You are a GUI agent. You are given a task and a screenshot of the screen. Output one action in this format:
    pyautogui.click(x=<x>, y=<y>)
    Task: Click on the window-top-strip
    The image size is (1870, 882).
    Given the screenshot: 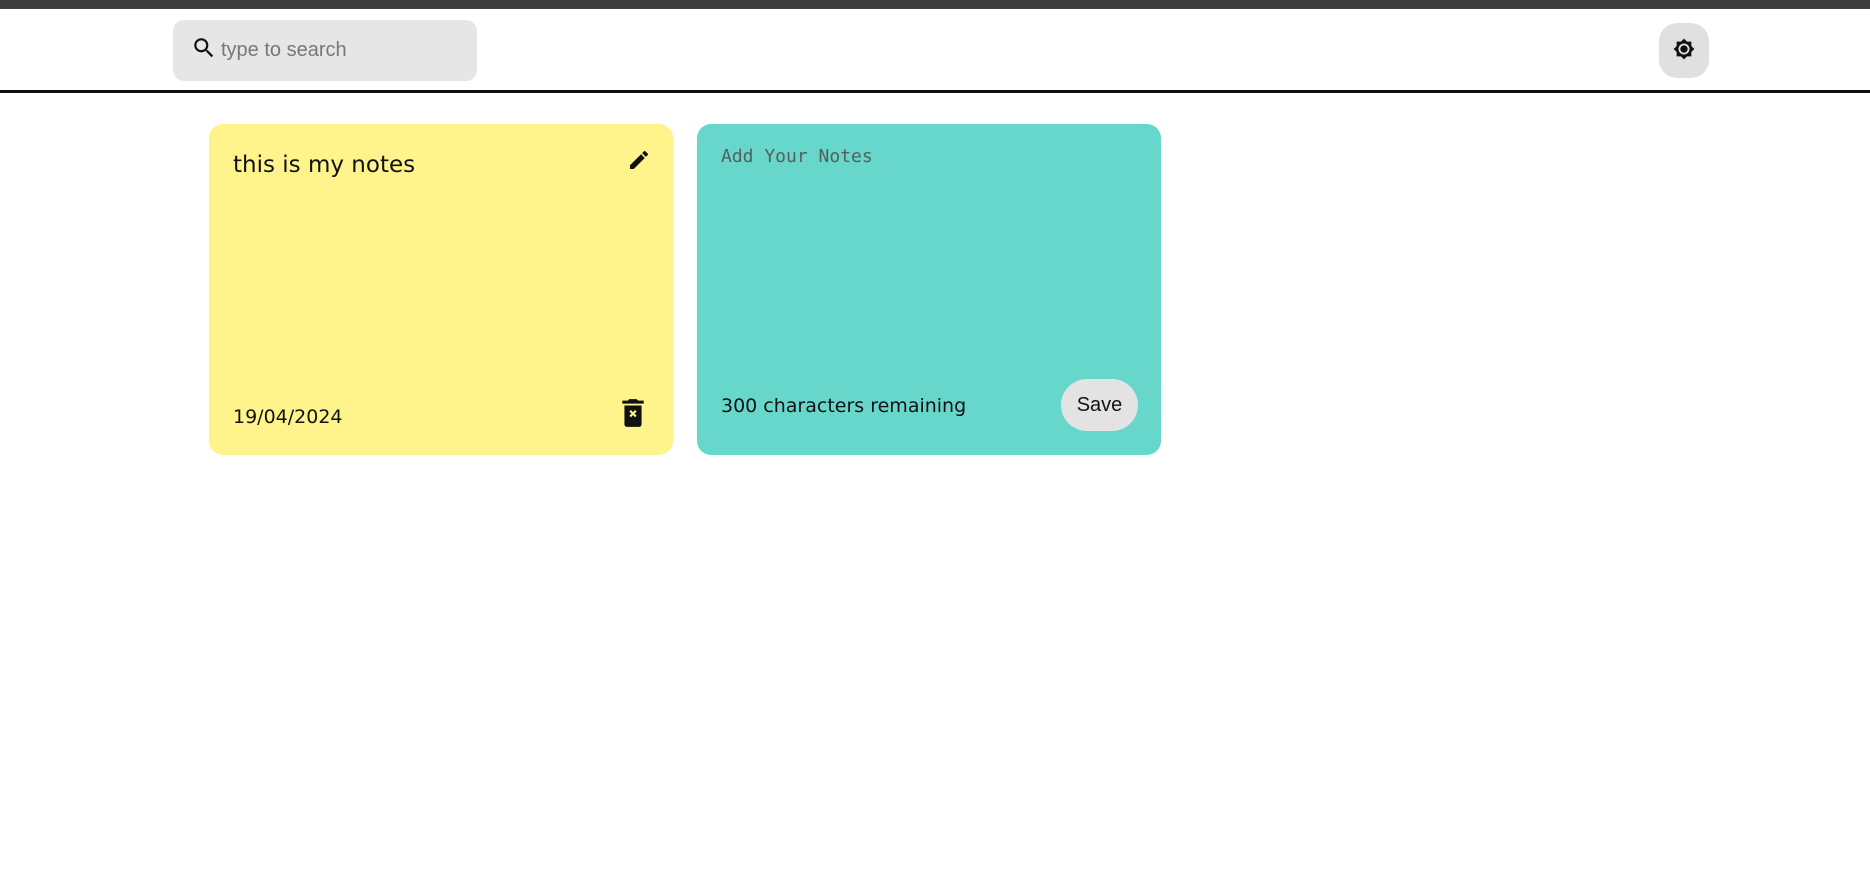 What is the action you would take?
    pyautogui.click(x=935, y=4)
    